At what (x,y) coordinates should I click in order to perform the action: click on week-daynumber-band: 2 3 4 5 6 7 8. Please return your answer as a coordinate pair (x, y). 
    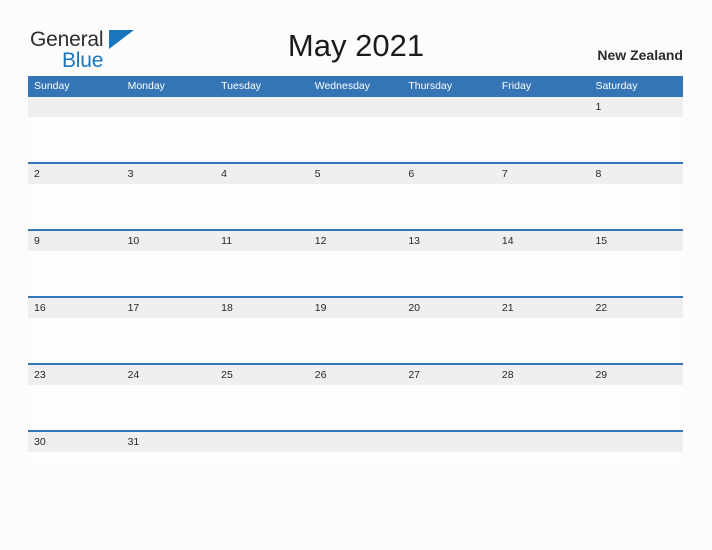
    Looking at the image, I should click on (355, 174).